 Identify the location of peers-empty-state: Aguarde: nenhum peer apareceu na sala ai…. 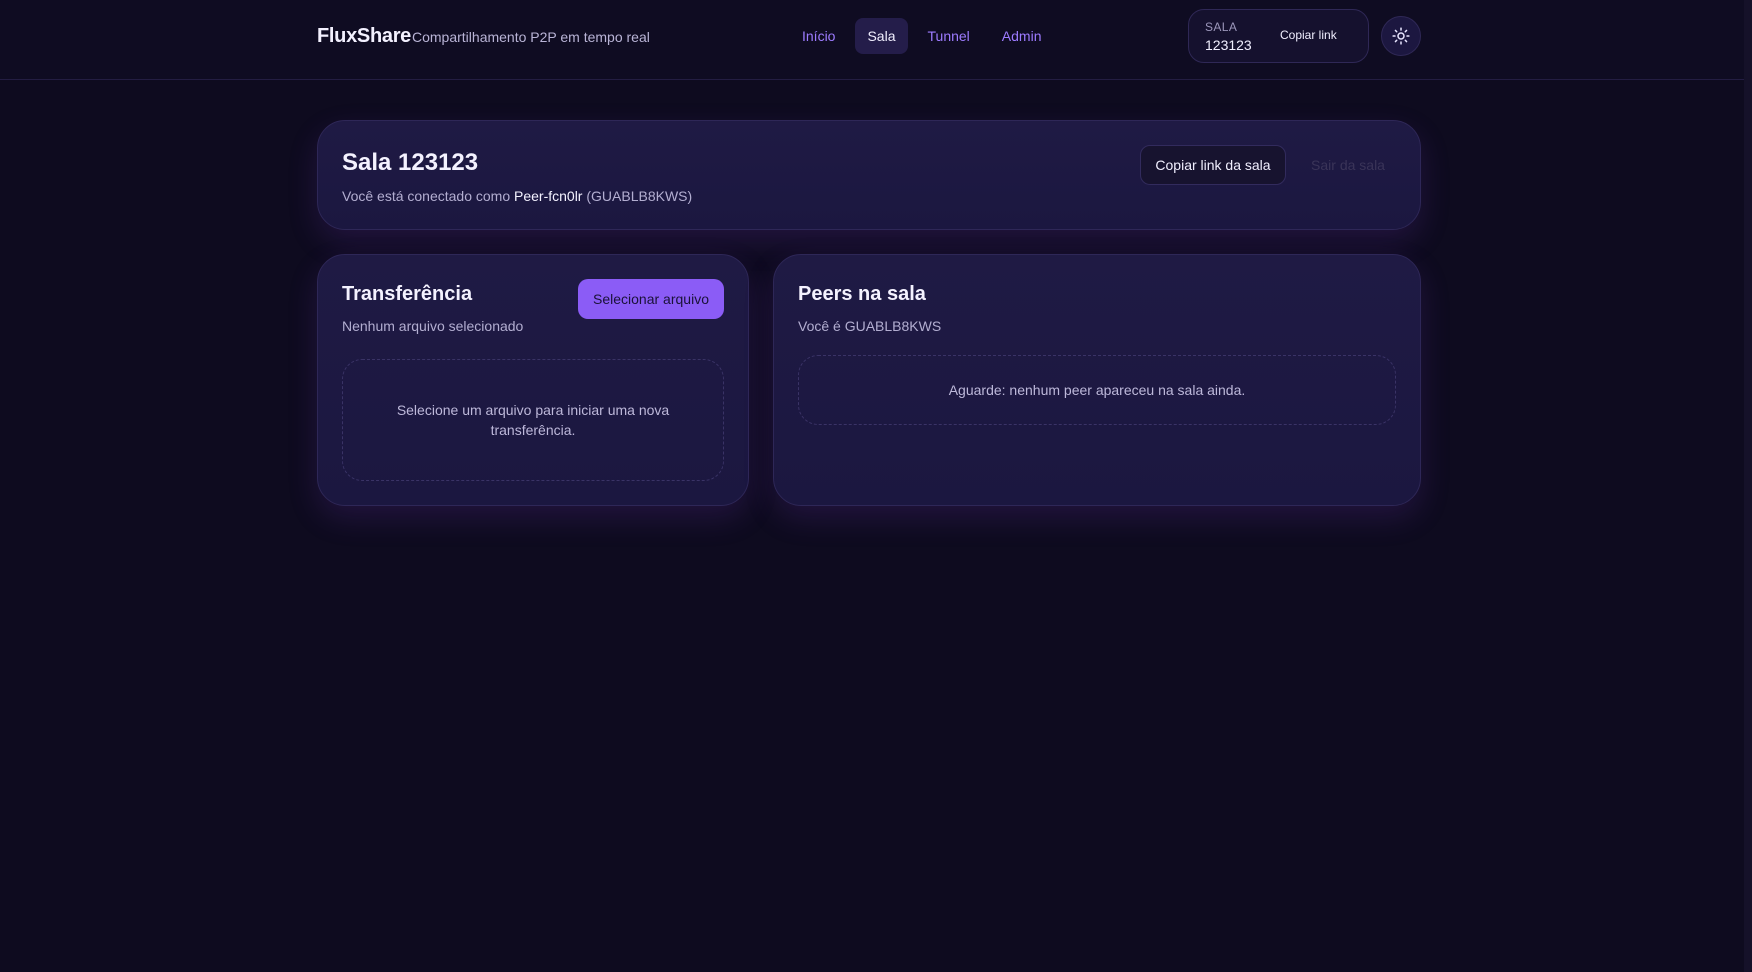
(1097, 390).